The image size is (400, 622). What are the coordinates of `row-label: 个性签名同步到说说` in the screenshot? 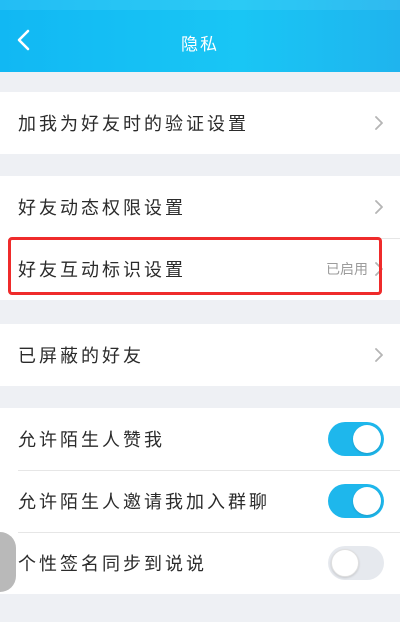 It's located at (112, 564).